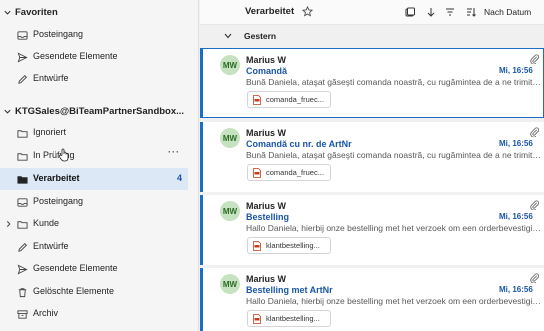 Image resolution: width=544 pixels, height=331 pixels. What do you see at coordinates (46, 313) in the screenshot?
I see `folder-label: Archiv` at bounding box center [46, 313].